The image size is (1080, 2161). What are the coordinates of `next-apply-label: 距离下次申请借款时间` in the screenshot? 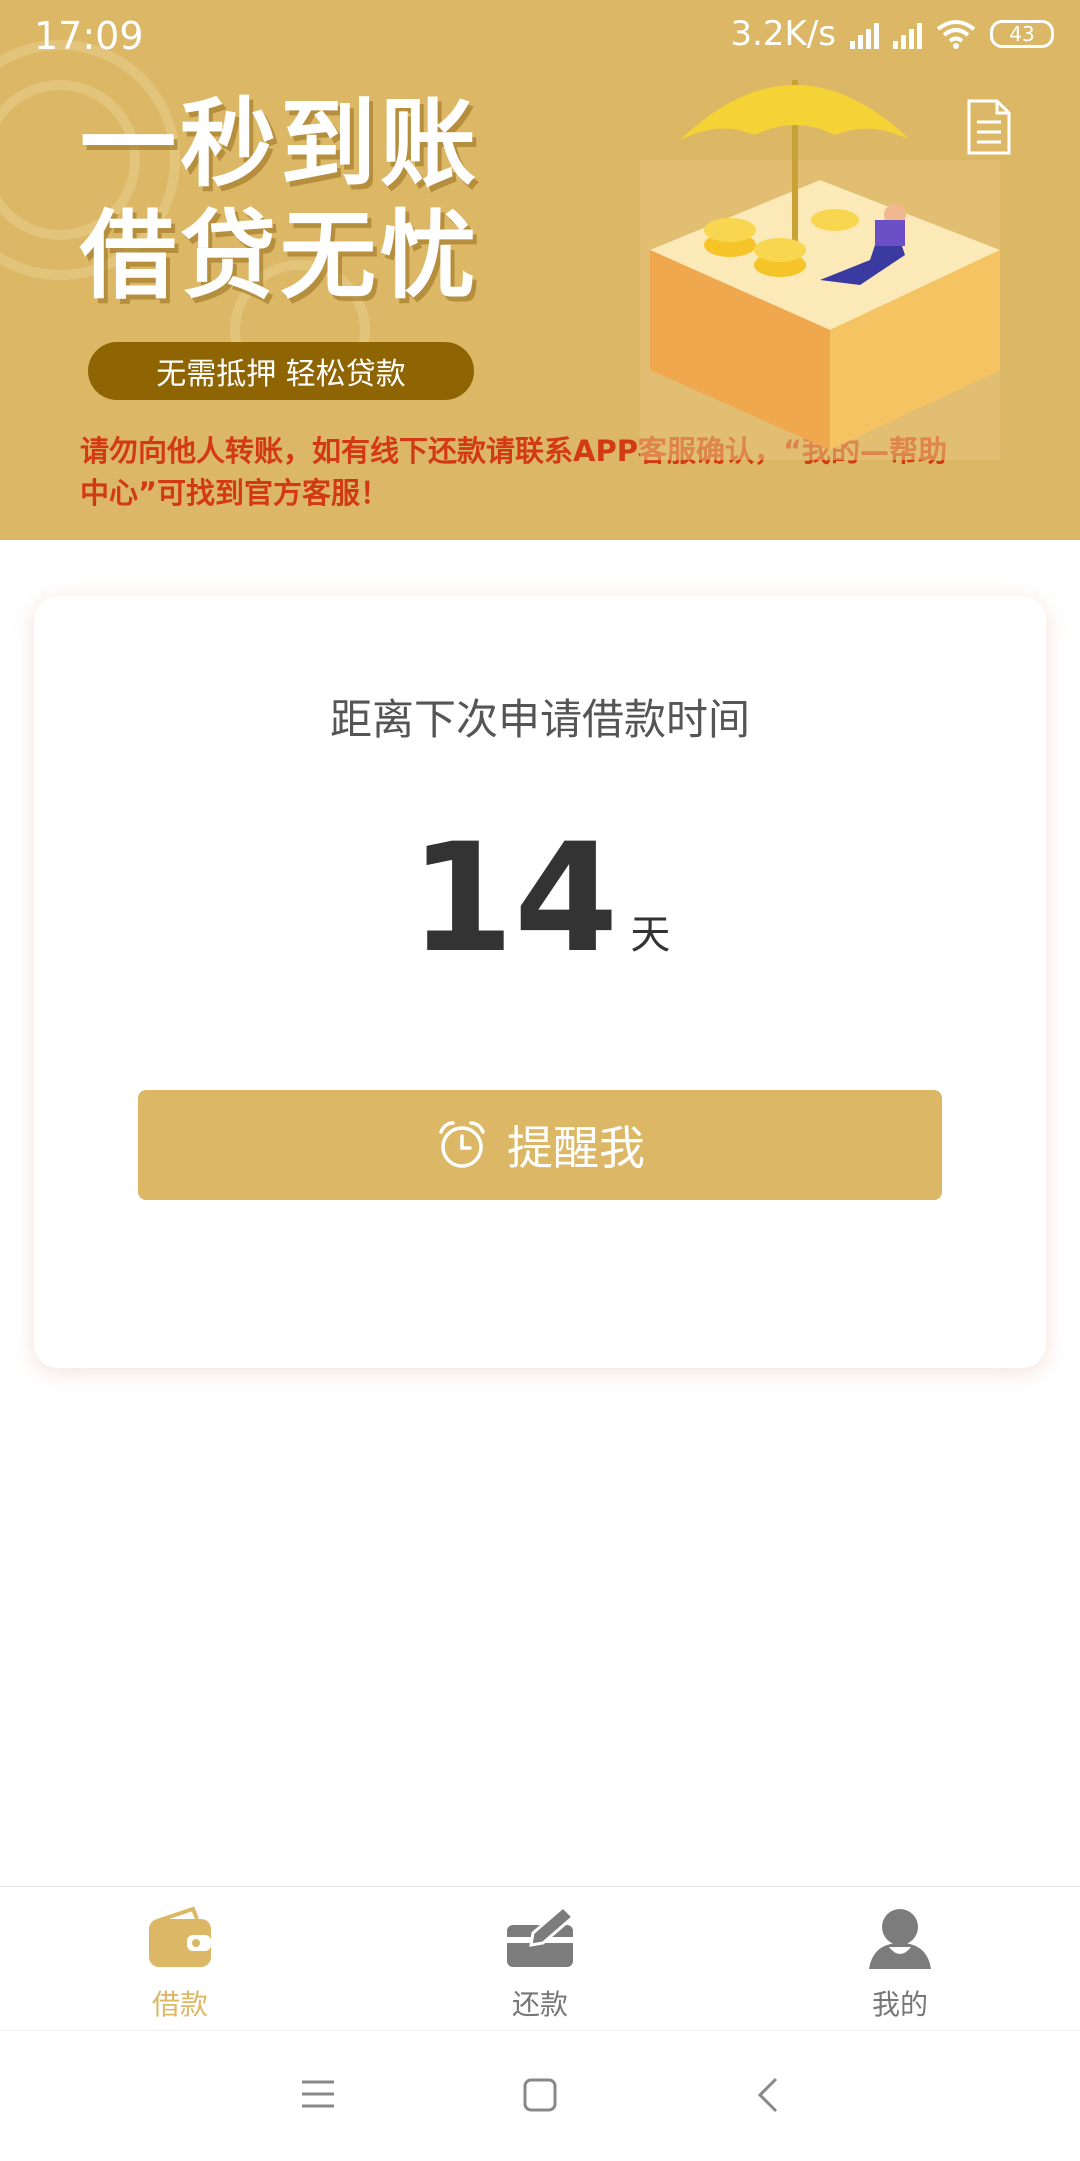 It's located at (539, 719).